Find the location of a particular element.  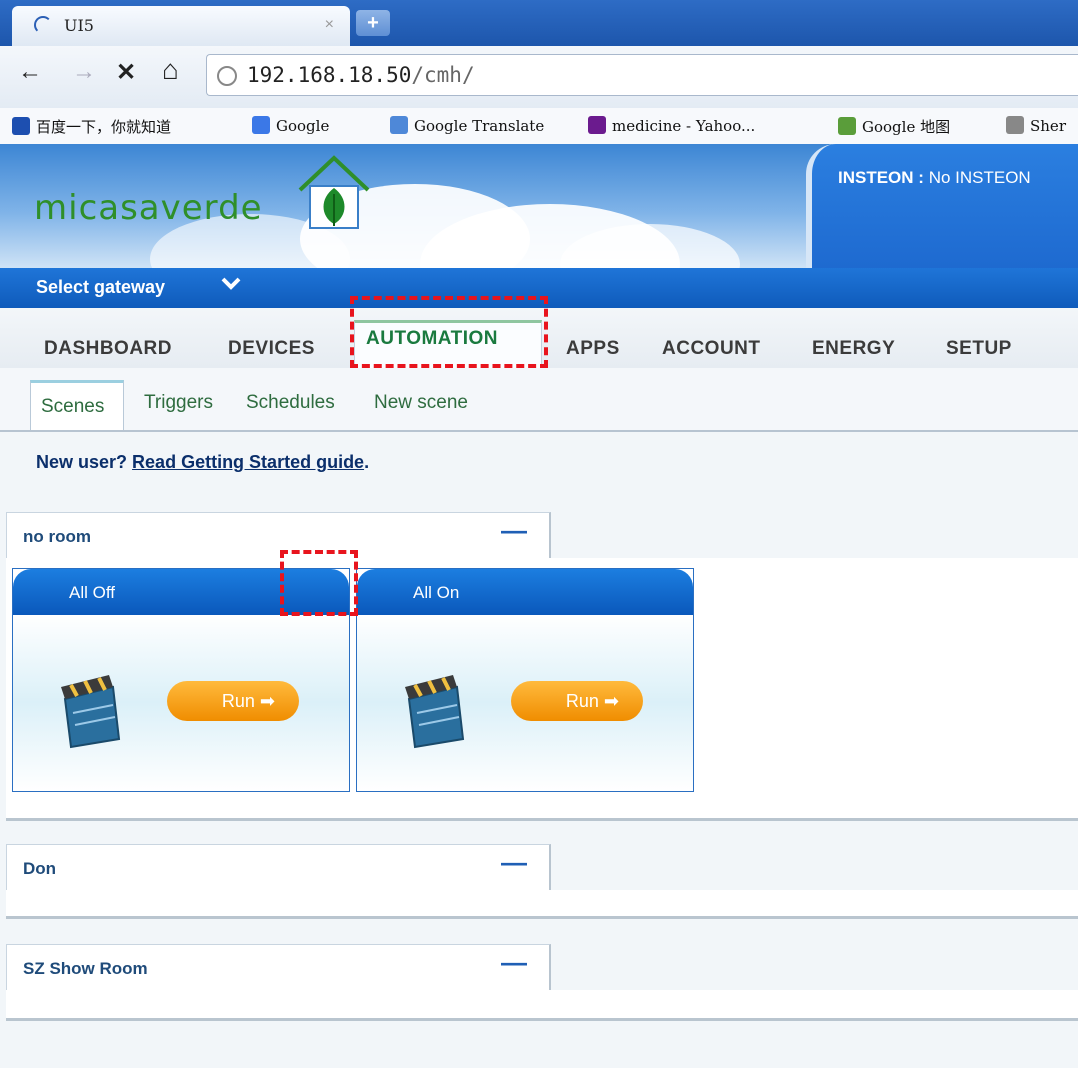

room-header: Don — is located at coordinates (278, 867).